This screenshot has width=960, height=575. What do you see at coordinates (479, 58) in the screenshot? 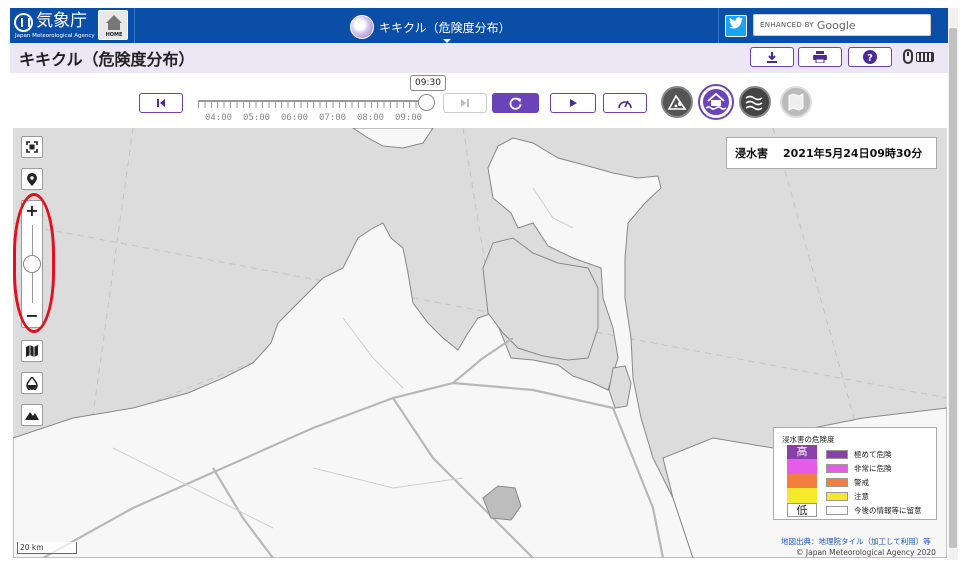
I see `title-bar: キキクル（危険度分布） ?` at bounding box center [479, 58].